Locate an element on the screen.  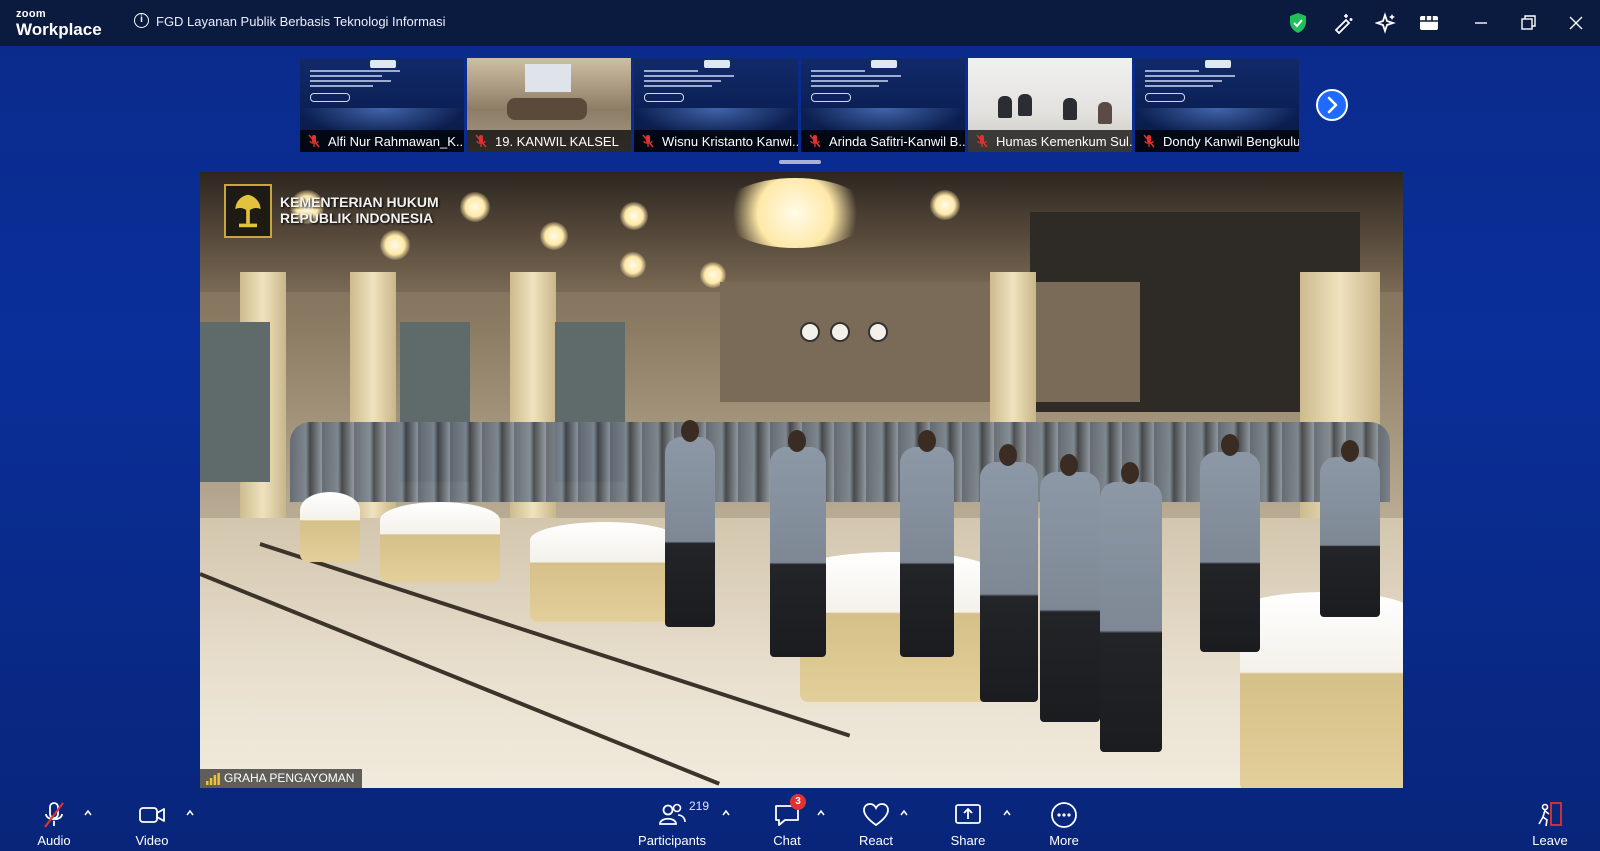
minimize-icon is located at coordinates (1481, 23).